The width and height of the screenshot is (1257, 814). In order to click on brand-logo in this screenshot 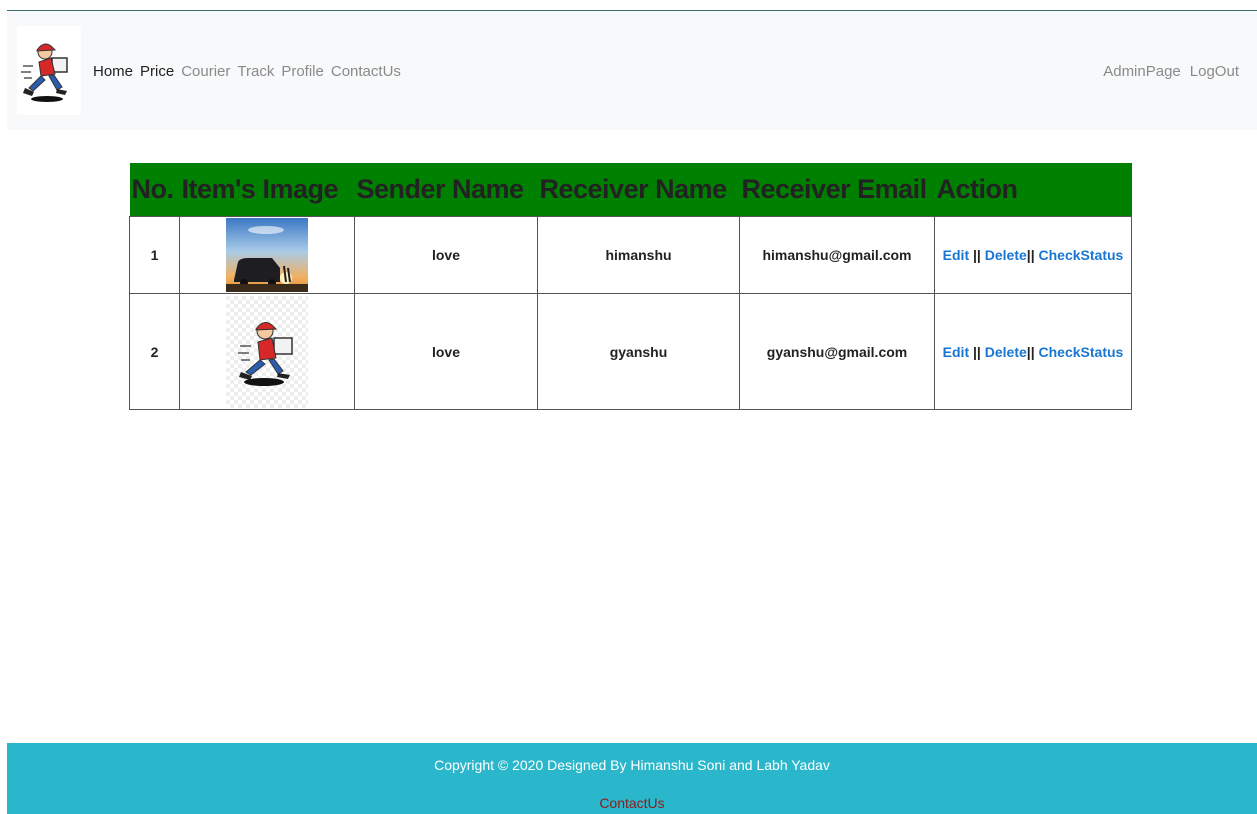, I will do `click(49, 70)`.